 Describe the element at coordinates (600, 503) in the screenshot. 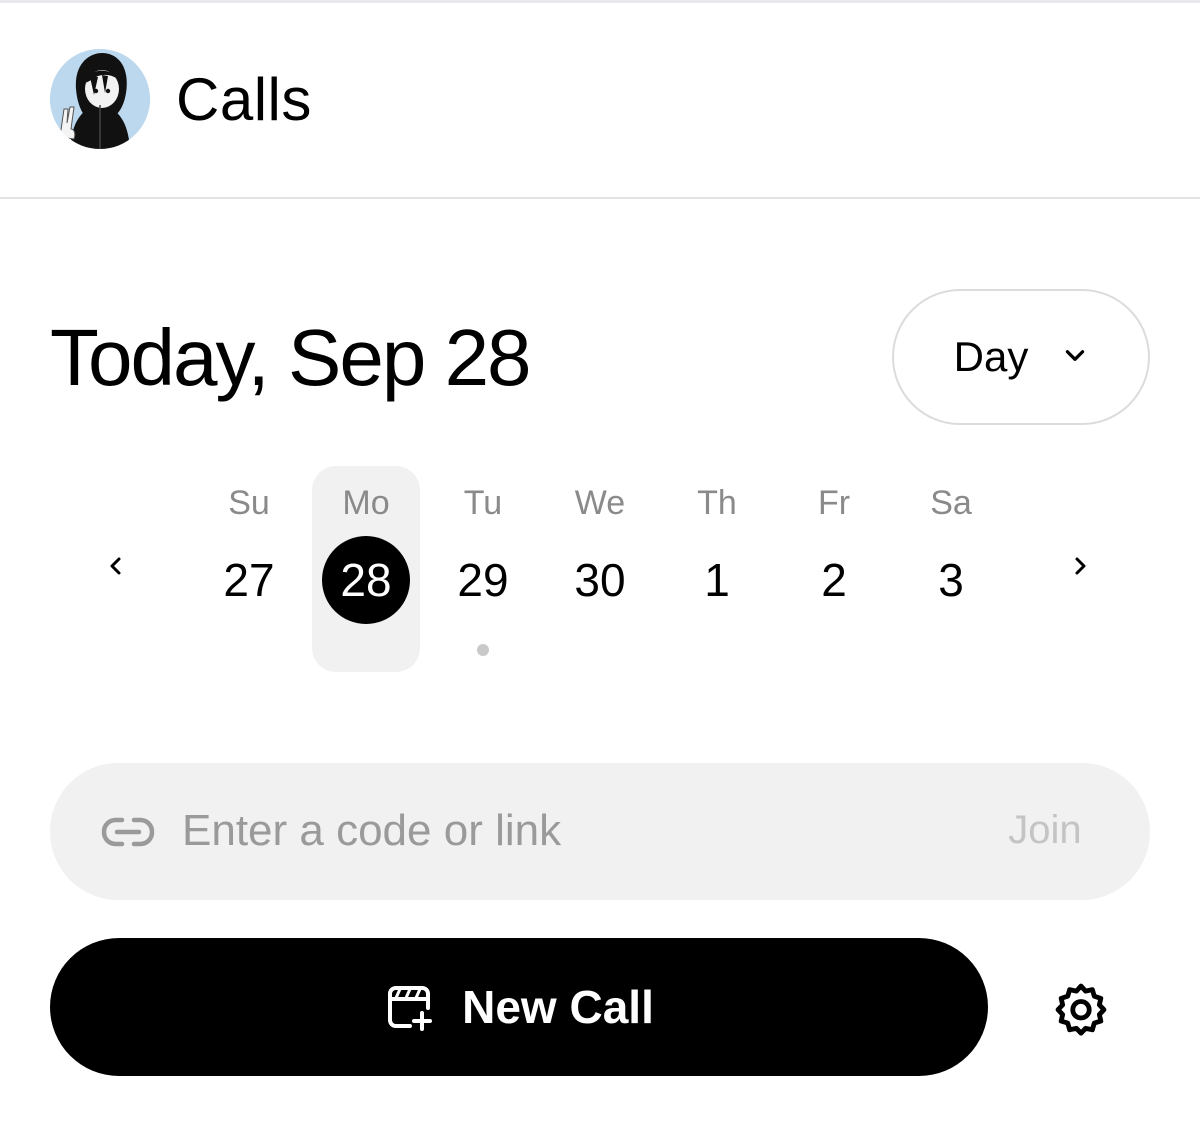

I see `day-name: We` at that location.